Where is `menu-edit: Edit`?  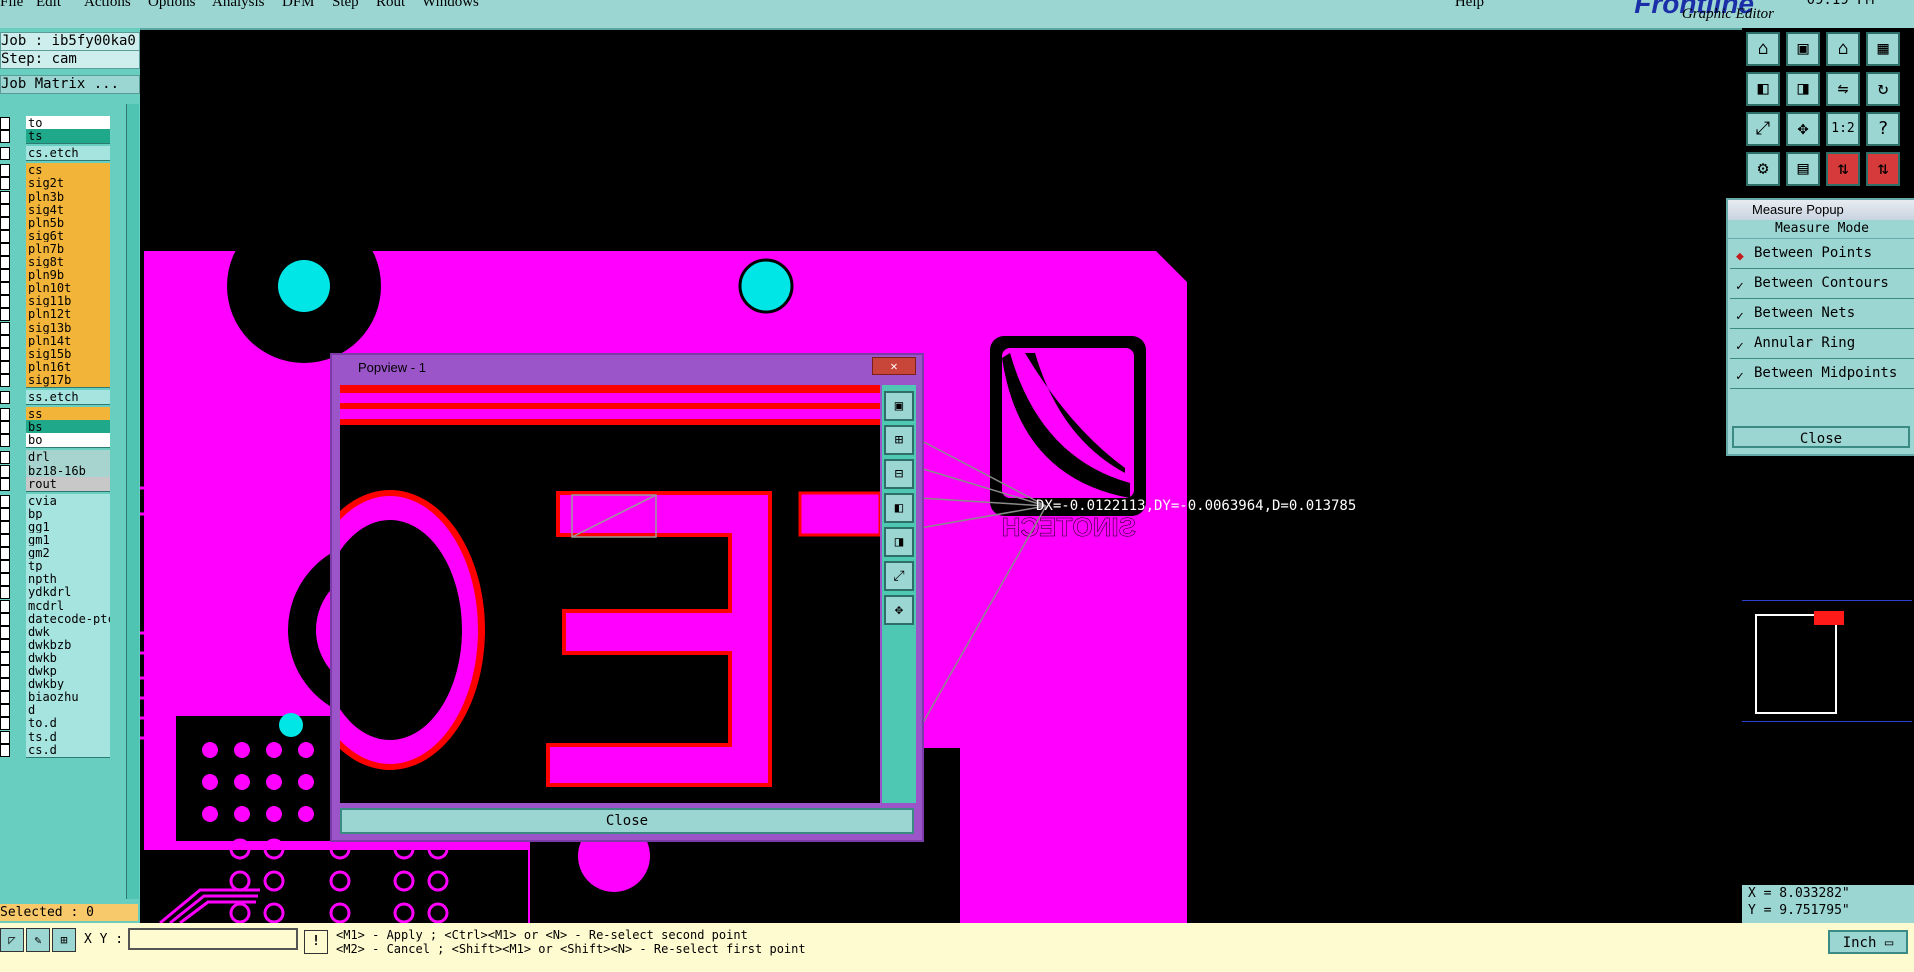
menu-edit: Edit is located at coordinates (48, 5).